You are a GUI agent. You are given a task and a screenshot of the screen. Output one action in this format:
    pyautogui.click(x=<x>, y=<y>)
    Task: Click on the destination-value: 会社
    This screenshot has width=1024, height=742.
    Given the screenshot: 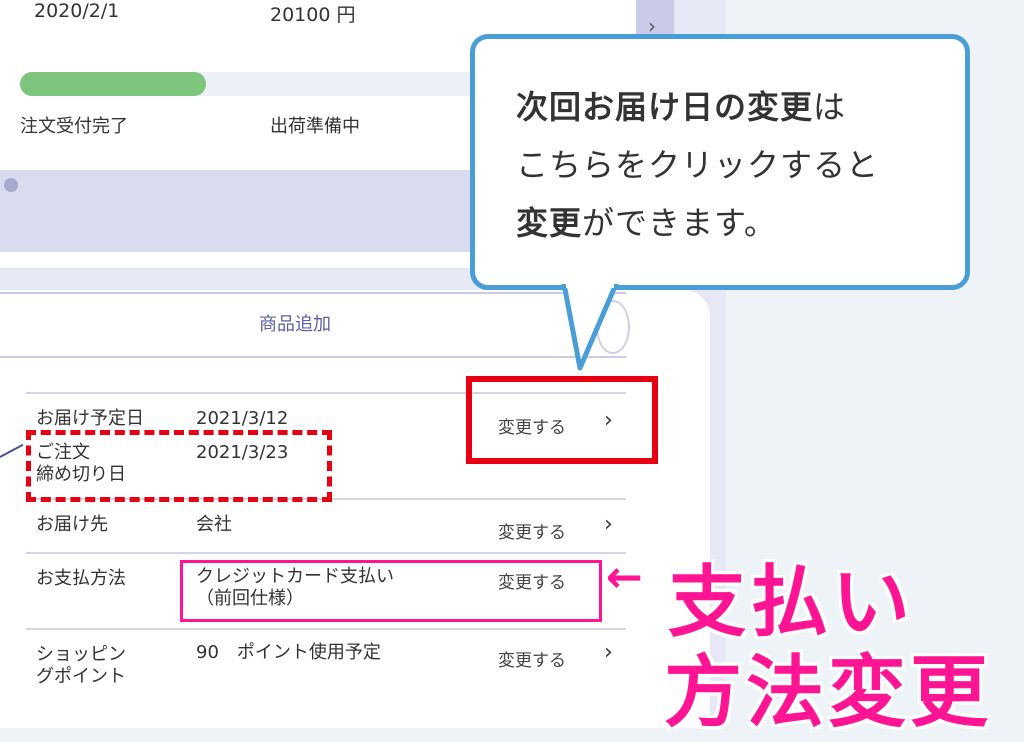 What is the action you would take?
    pyautogui.click(x=214, y=524)
    